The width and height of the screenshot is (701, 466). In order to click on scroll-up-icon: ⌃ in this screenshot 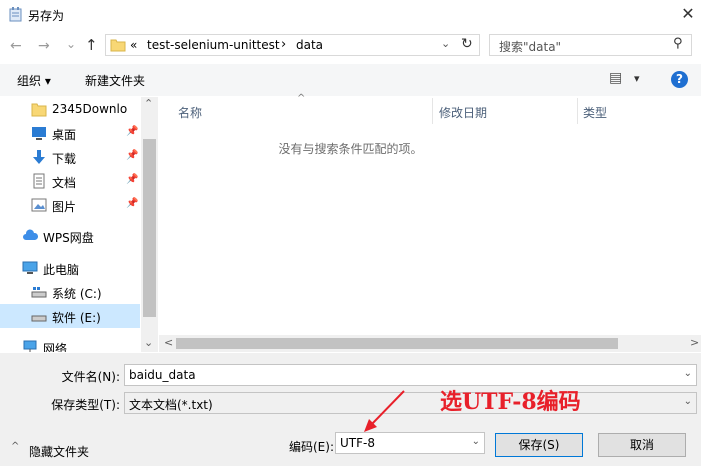, I will do `click(148, 103)`.